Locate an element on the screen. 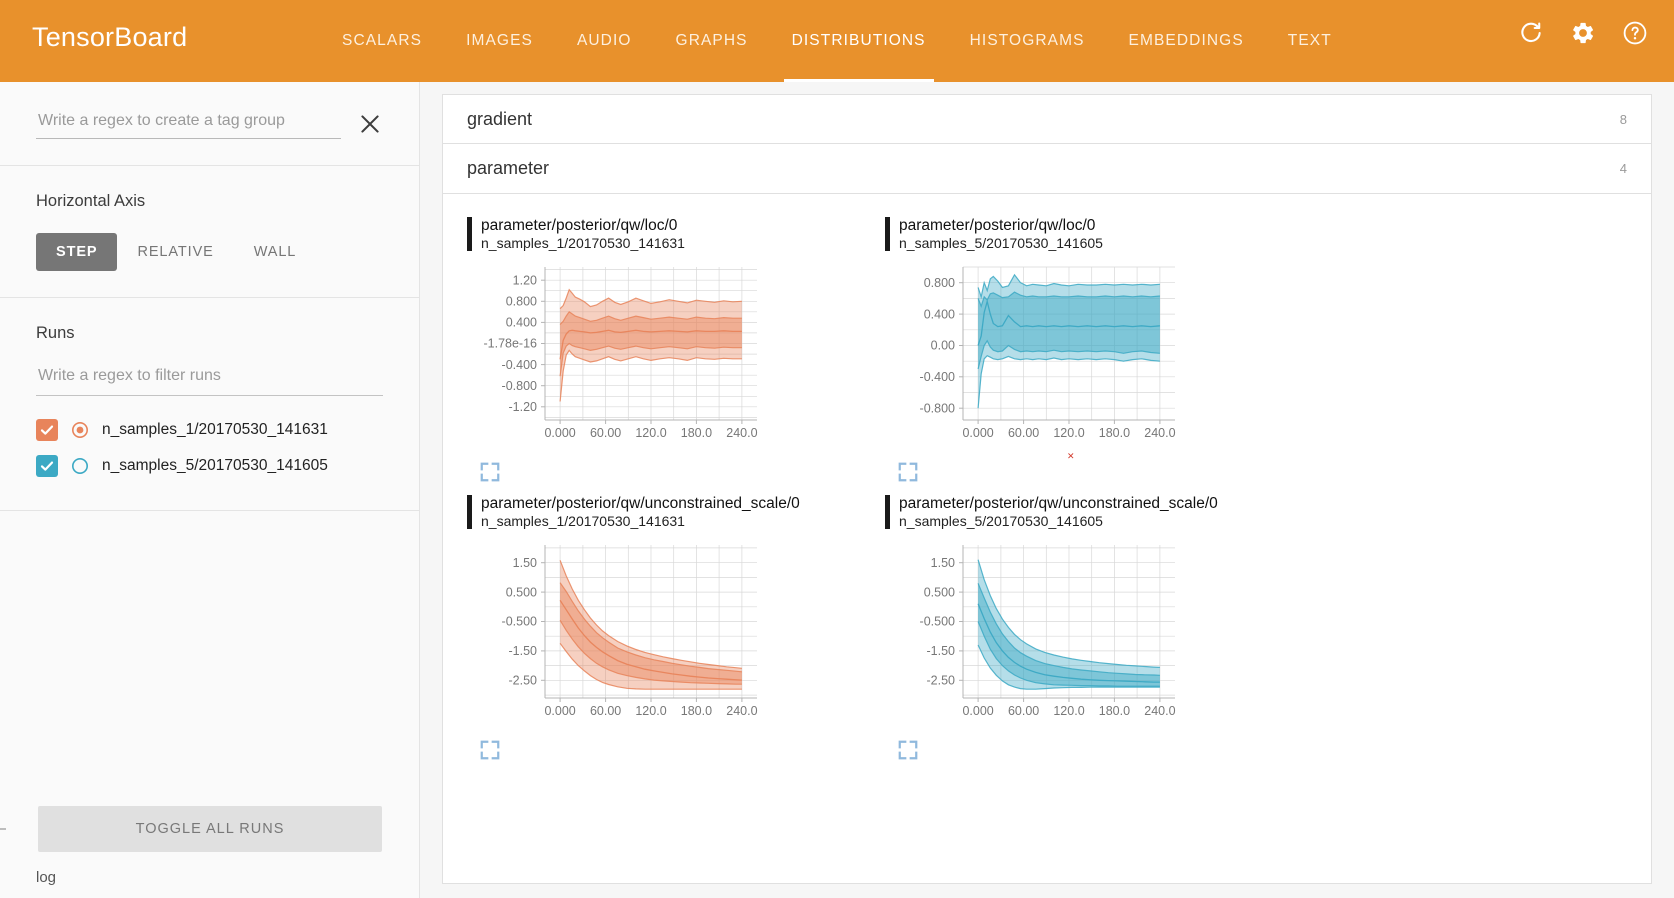  axis-option-step: STEP is located at coordinates (77, 252).